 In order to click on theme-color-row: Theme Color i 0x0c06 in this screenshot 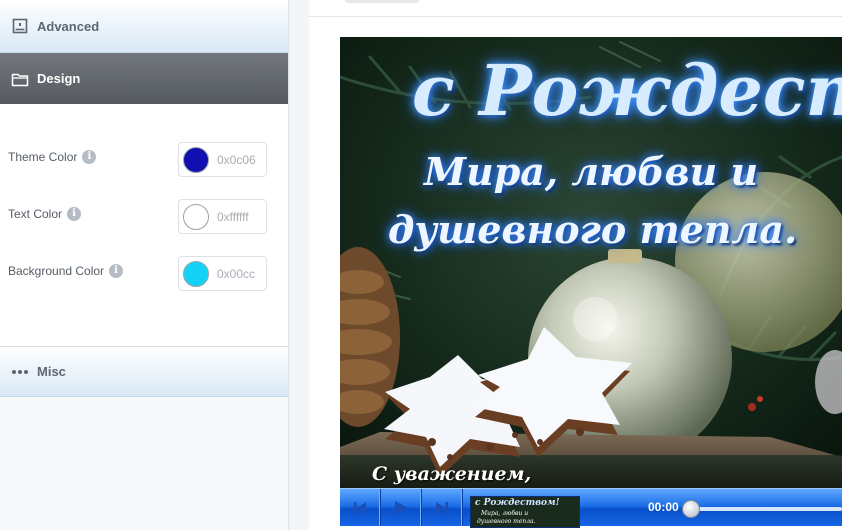, I will do `click(144, 161)`.